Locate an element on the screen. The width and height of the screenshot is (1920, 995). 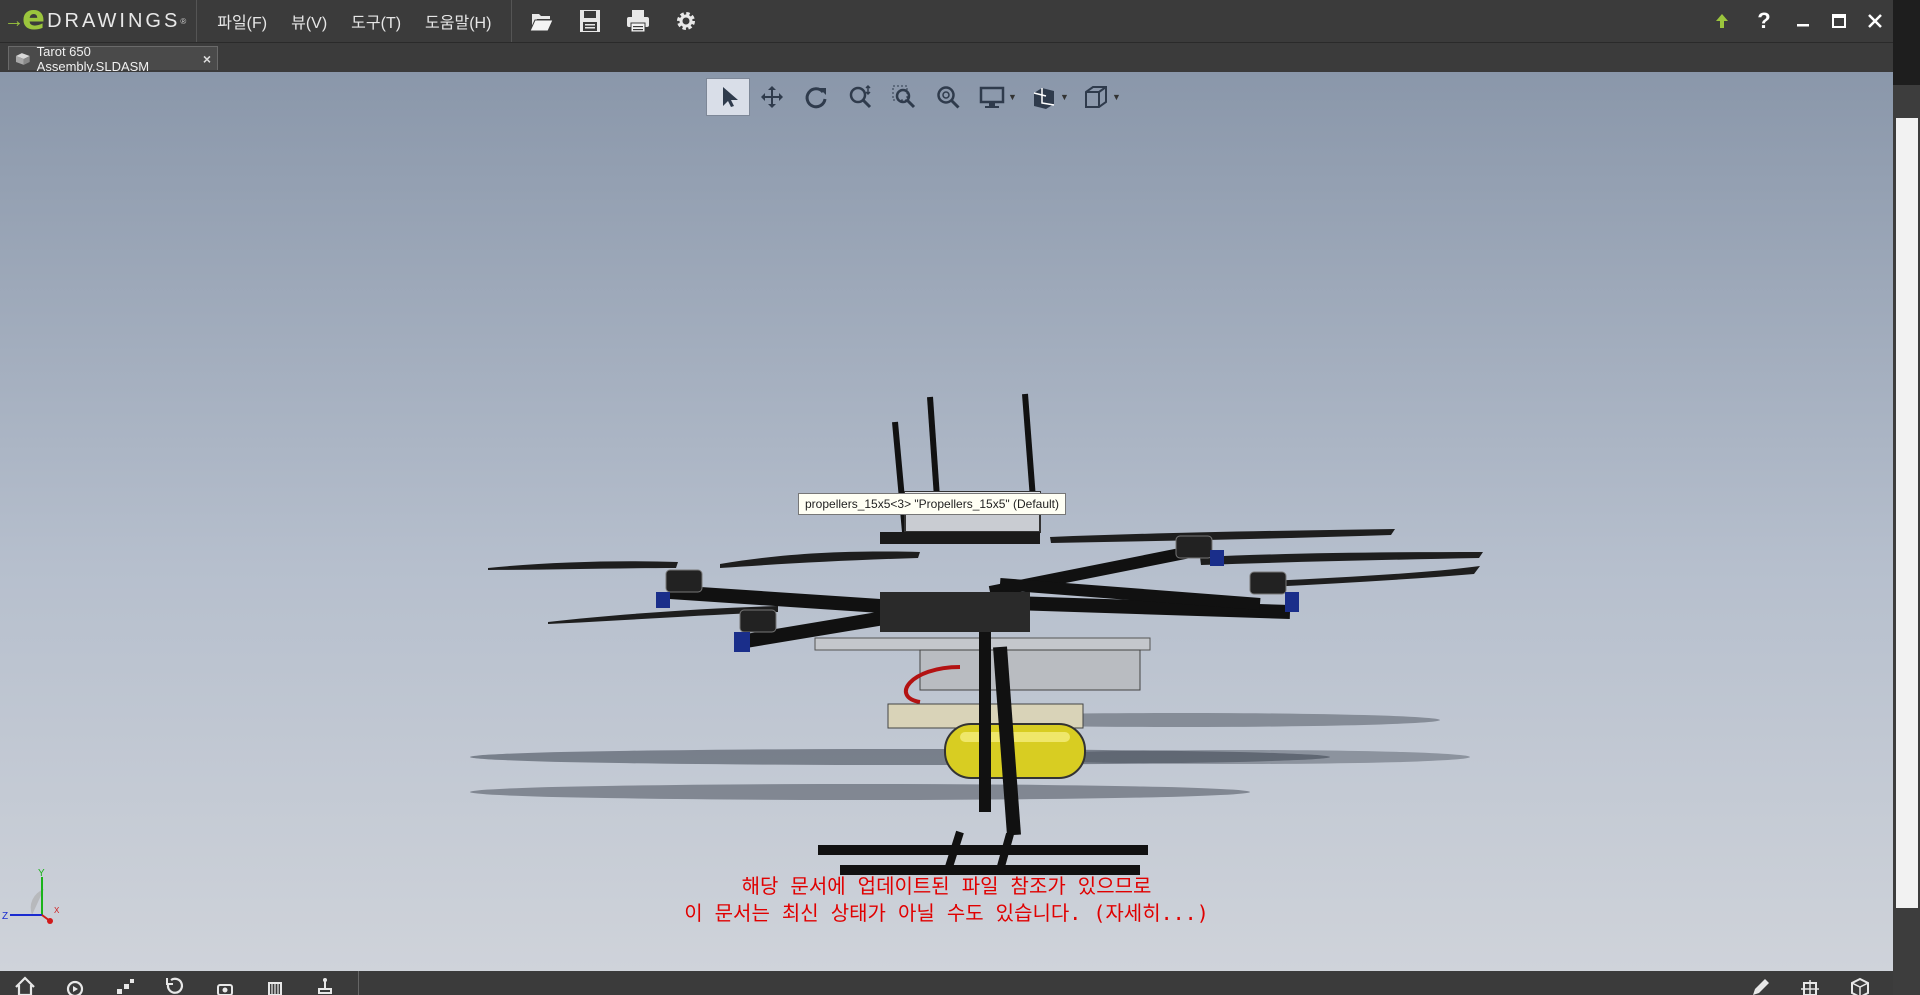
close-window-button is located at coordinates (1875, 21).